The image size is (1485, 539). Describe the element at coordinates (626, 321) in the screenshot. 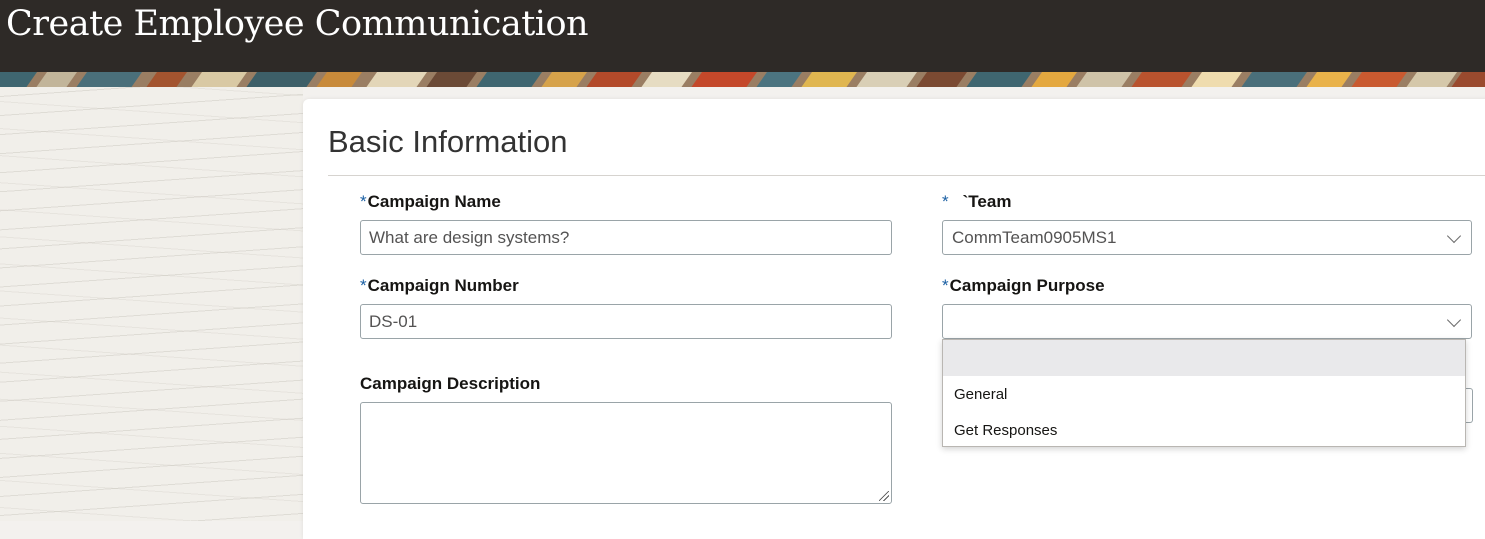

I see `campaign-number-input` at that location.